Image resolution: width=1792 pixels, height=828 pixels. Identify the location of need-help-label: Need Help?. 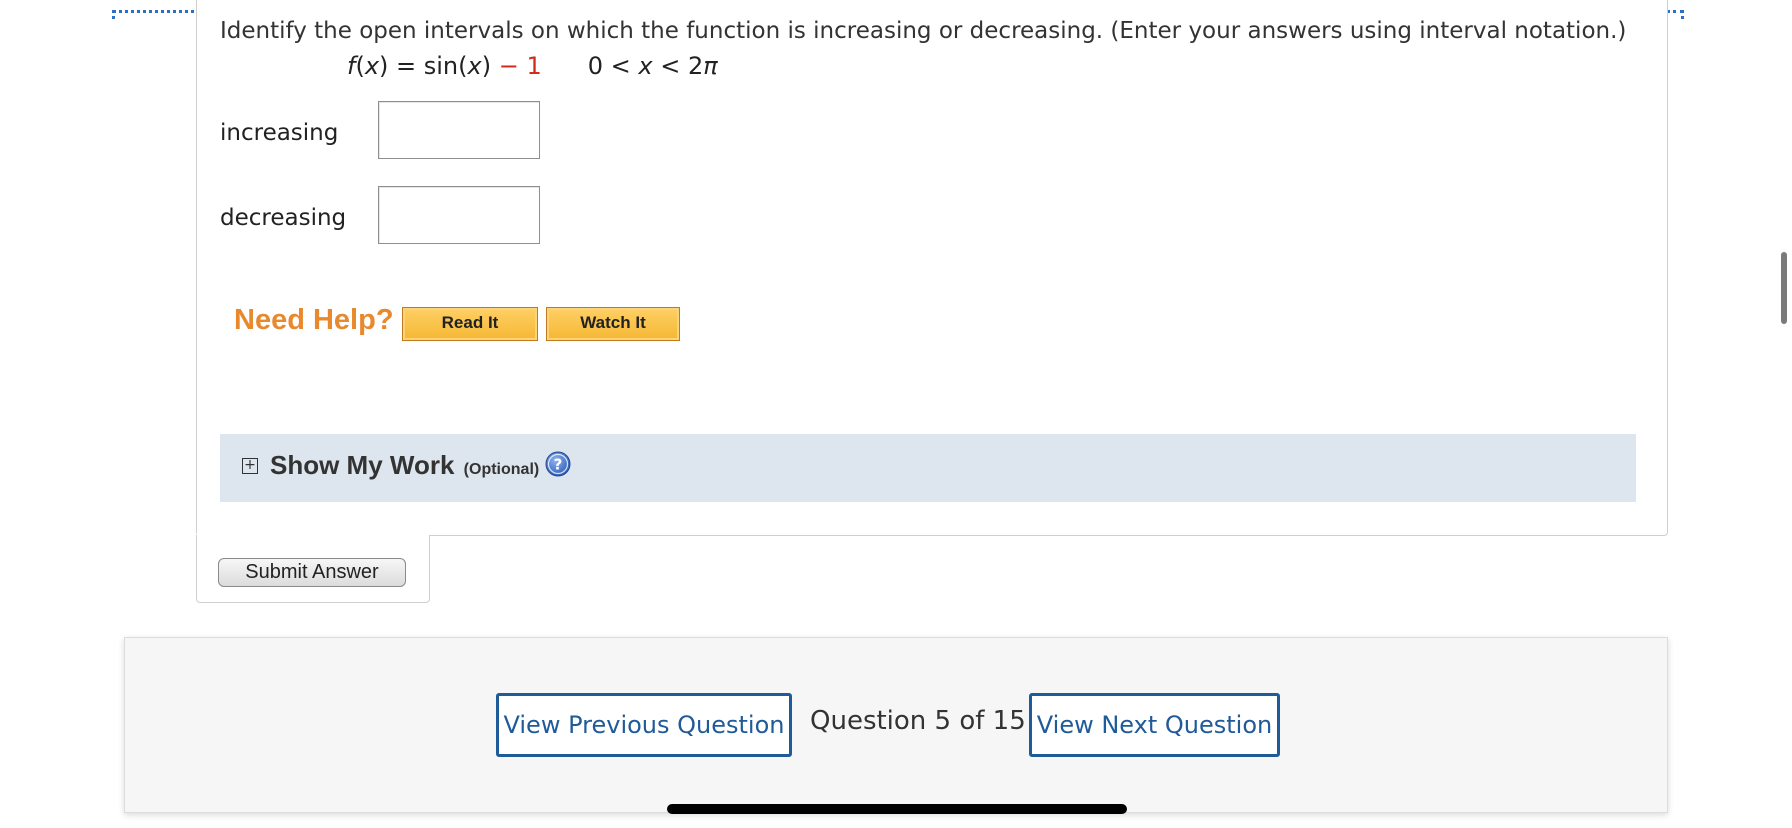
(314, 320).